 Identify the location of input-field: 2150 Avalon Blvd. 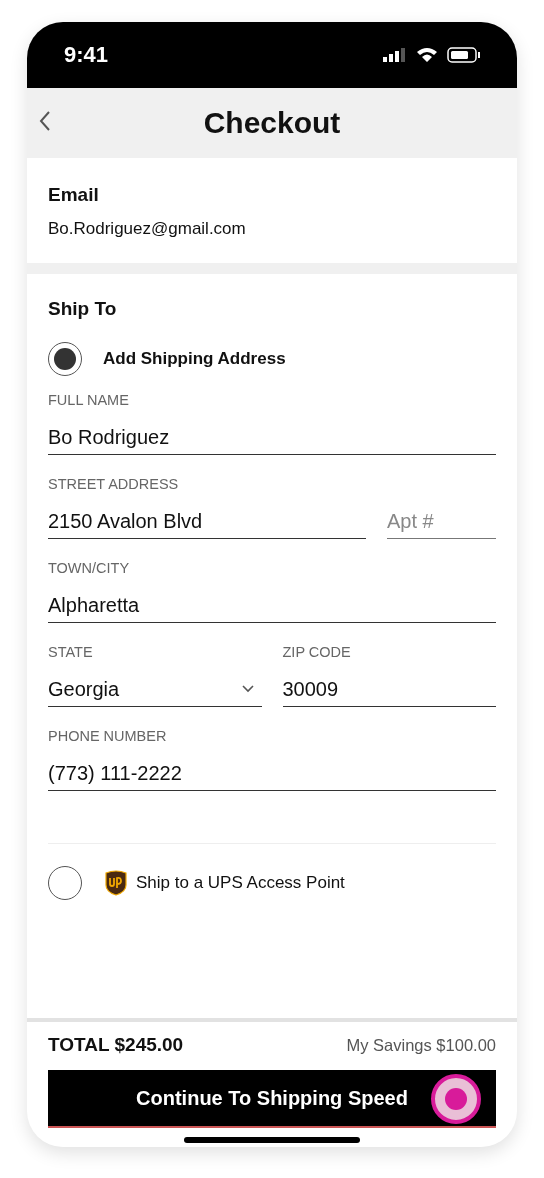
(207, 521).